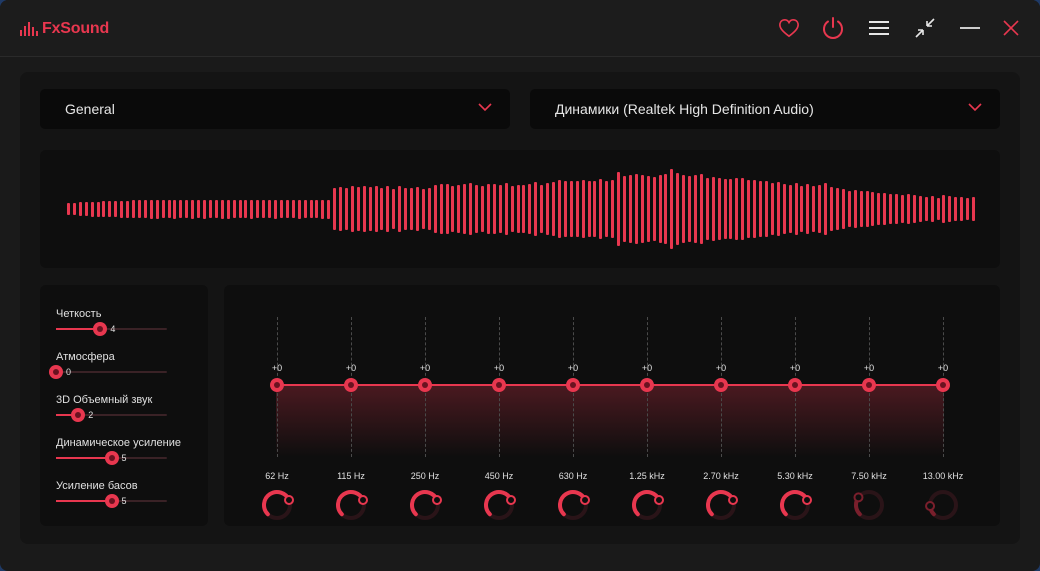 The image size is (1040, 571). Describe the element at coordinates (97, 486) in the screenshot. I see `effect-label: Усиление басов` at that location.